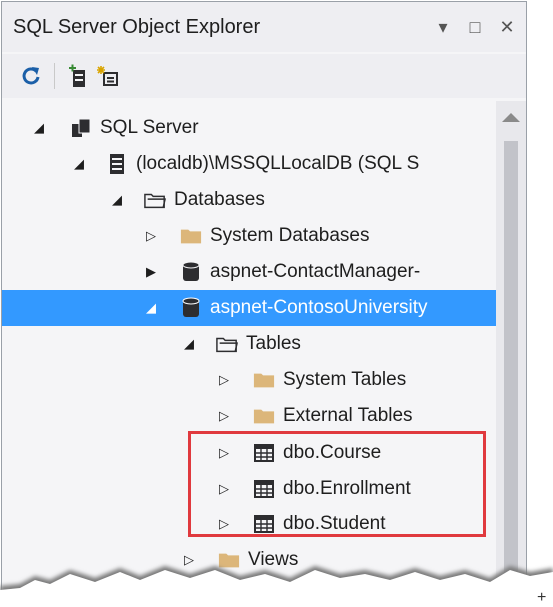  I want to click on server-icon, so click(117, 164).